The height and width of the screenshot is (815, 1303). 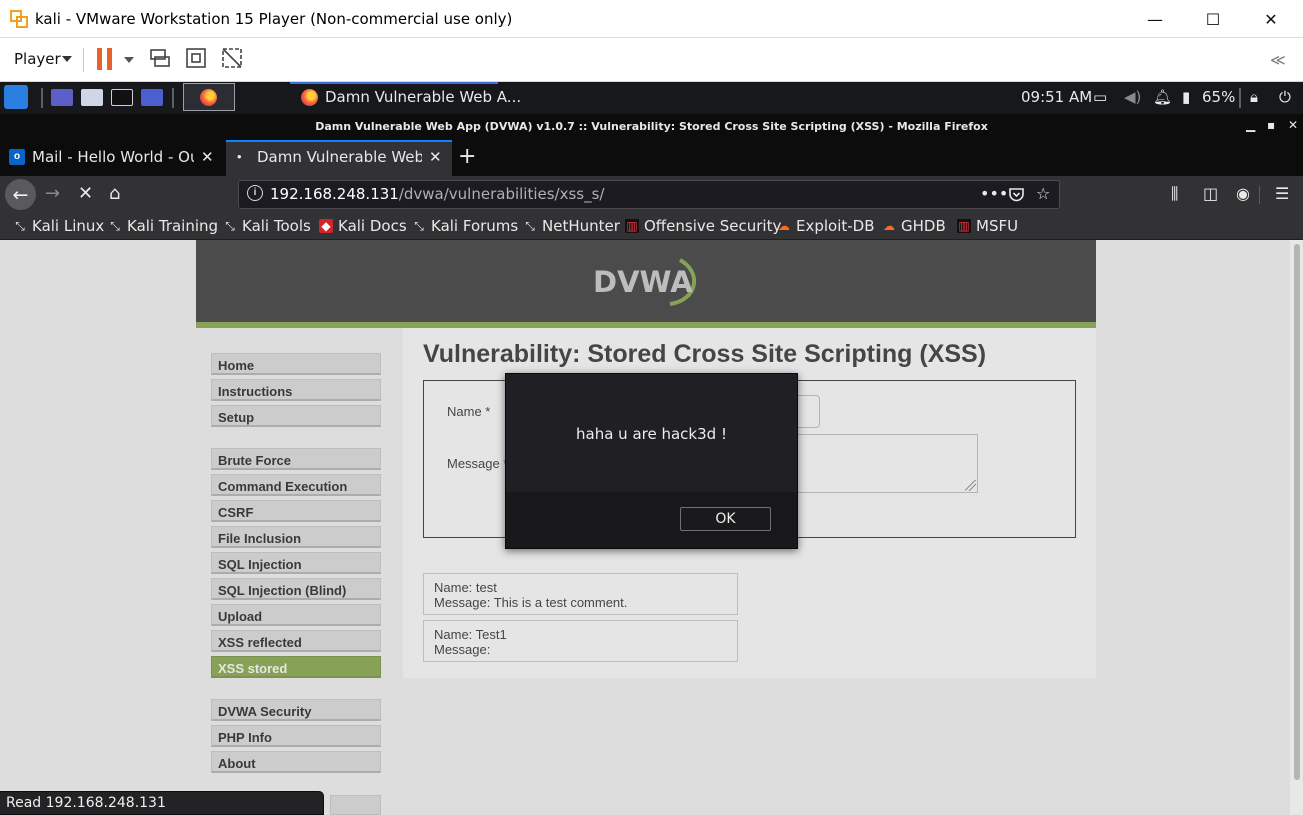 I want to click on outlook-icon: o, so click(x=17, y=157).